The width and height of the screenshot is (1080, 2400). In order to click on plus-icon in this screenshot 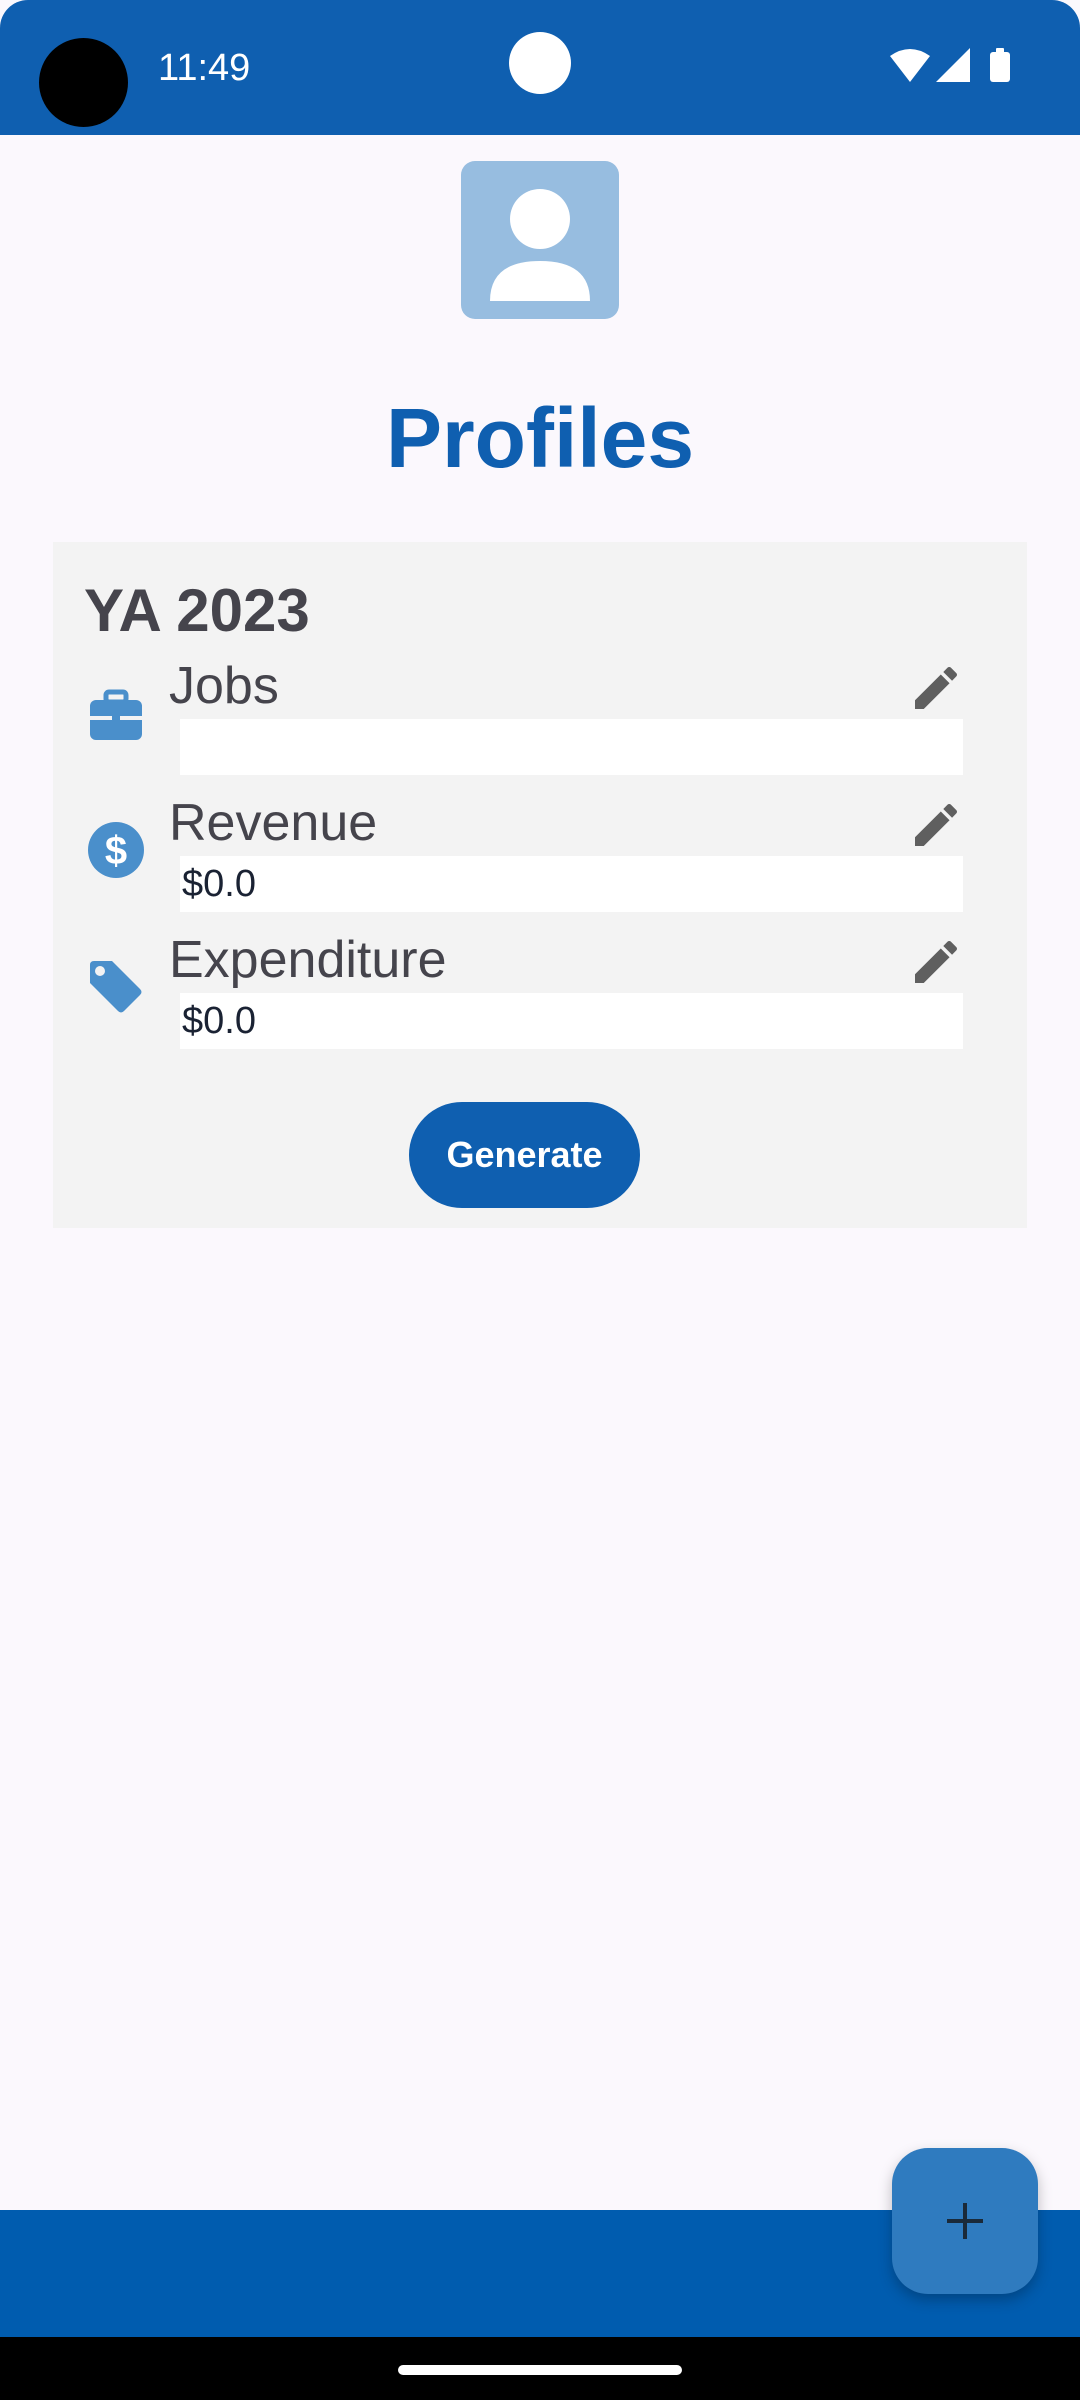, I will do `click(965, 2221)`.